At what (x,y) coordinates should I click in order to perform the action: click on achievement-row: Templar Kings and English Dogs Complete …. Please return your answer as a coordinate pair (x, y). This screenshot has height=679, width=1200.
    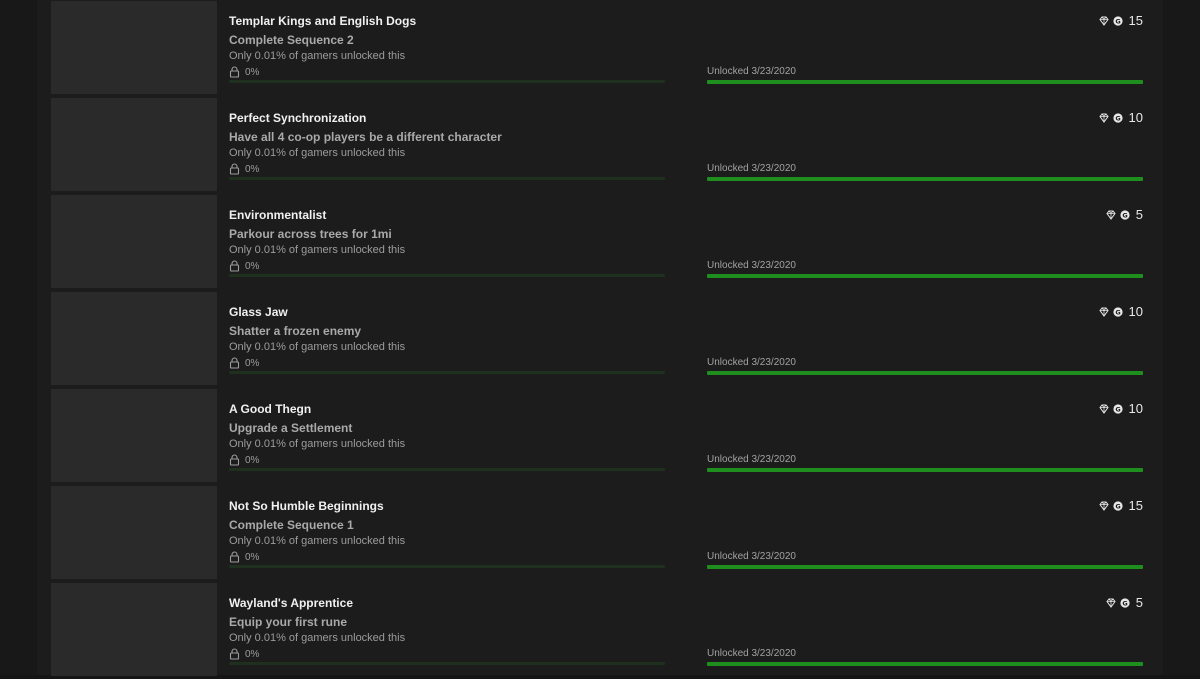
    Looking at the image, I should click on (601, 48).